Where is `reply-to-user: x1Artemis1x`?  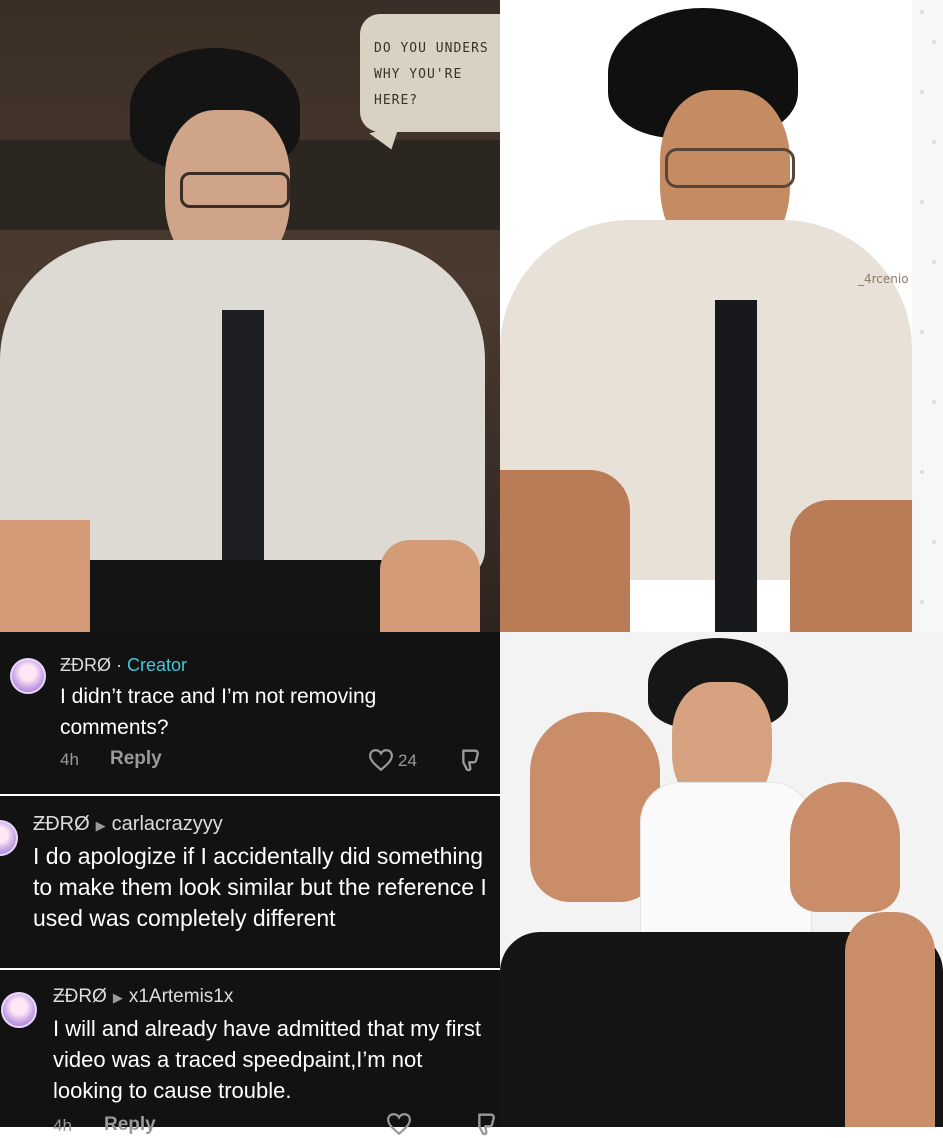
reply-to-user: x1Artemis1x is located at coordinates (181, 996).